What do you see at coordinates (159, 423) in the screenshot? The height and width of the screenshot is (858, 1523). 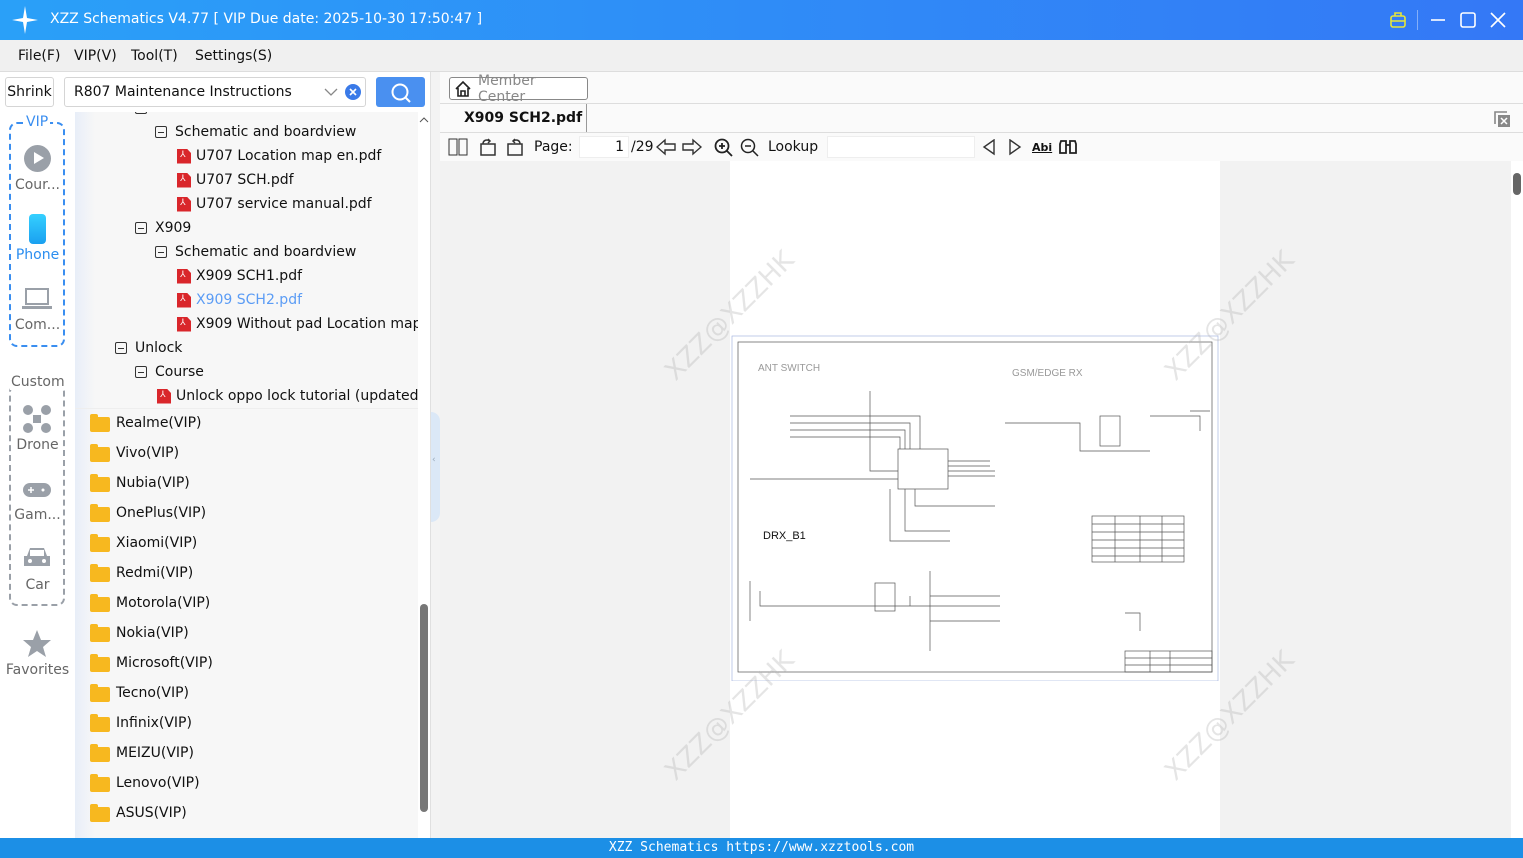 I see `folder-label: Realme(VIP)` at bounding box center [159, 423].